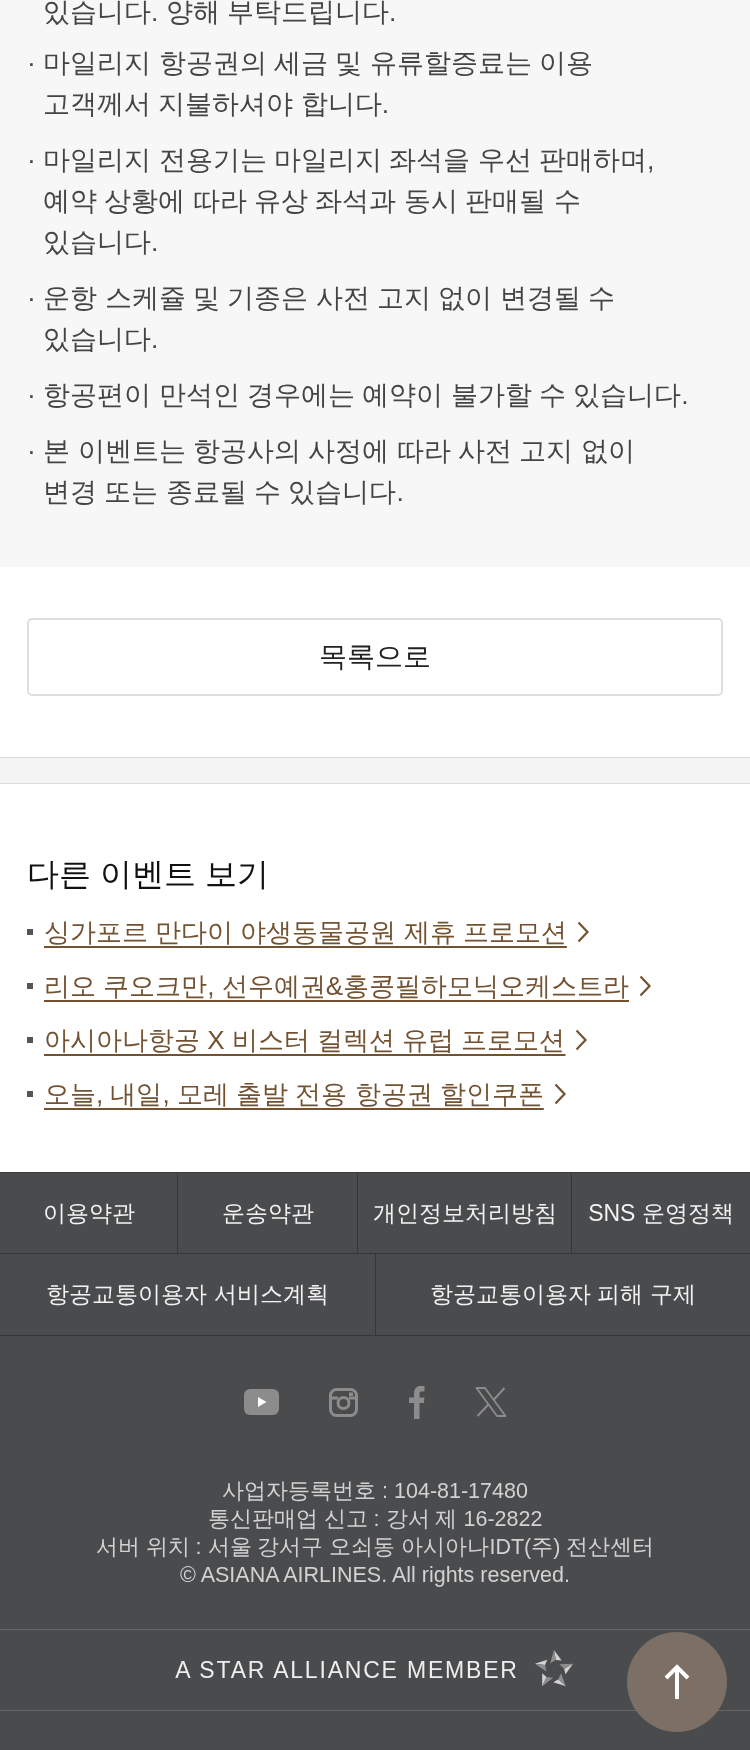  I want to click on company-info-text: 서버 위치 : 서울 강서구 오쇠동 아시아나IDT(주) 전산센터, so click(375, 1547).